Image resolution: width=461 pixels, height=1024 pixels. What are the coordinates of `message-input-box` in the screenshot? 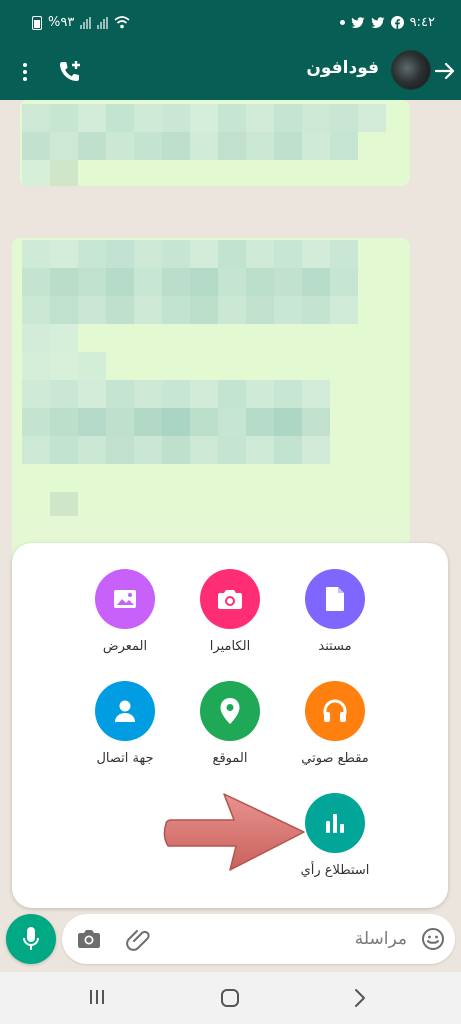 It's located at (258, 939).